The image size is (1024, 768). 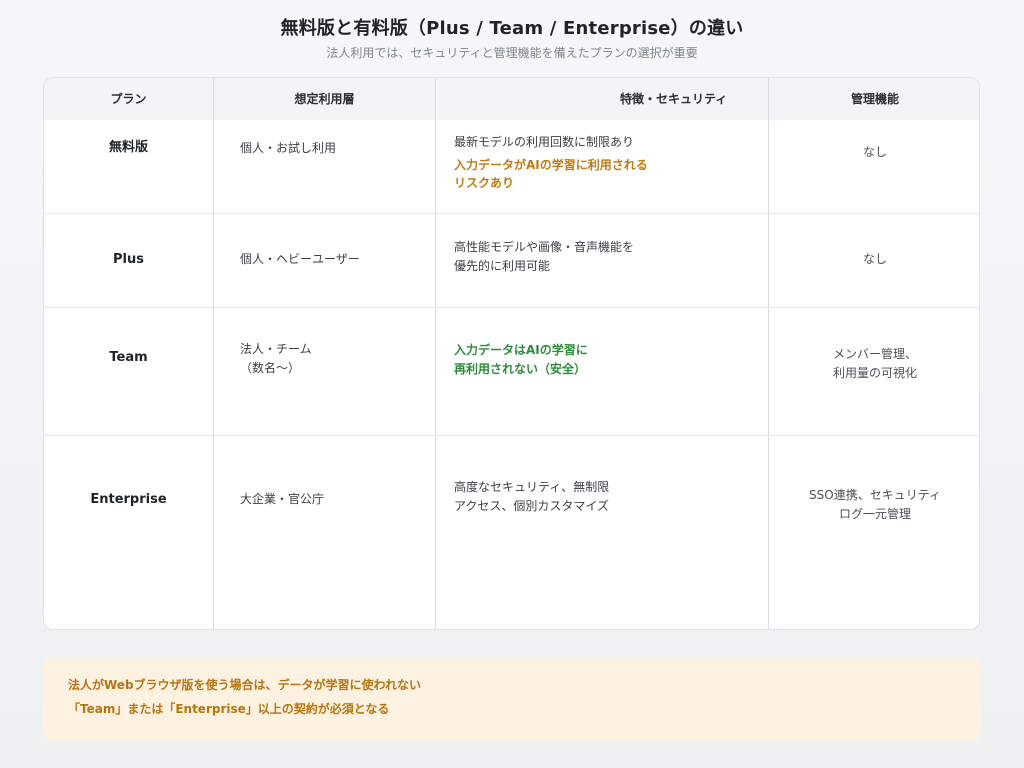 What do you see at coordinates (229, 709) in the screenshot?
I see `notice-line-2: 「Team」または「Enterprise」以上の契約が必須となる` at bounding box center [229, 709].